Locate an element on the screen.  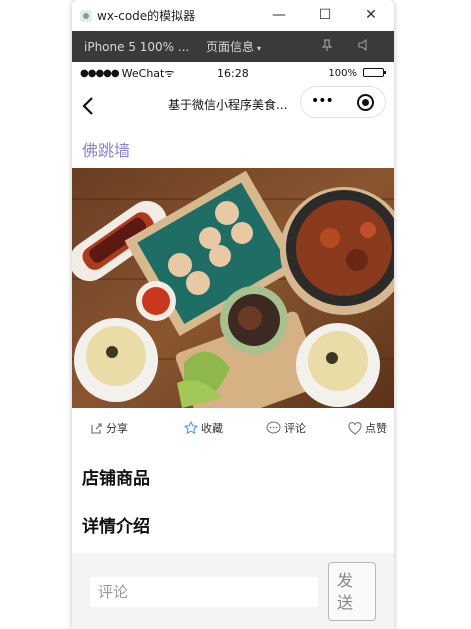
simulator-toolbar: iPhone 5 100% ... 页面信息 ▾ is located at coordinates (233, 46).